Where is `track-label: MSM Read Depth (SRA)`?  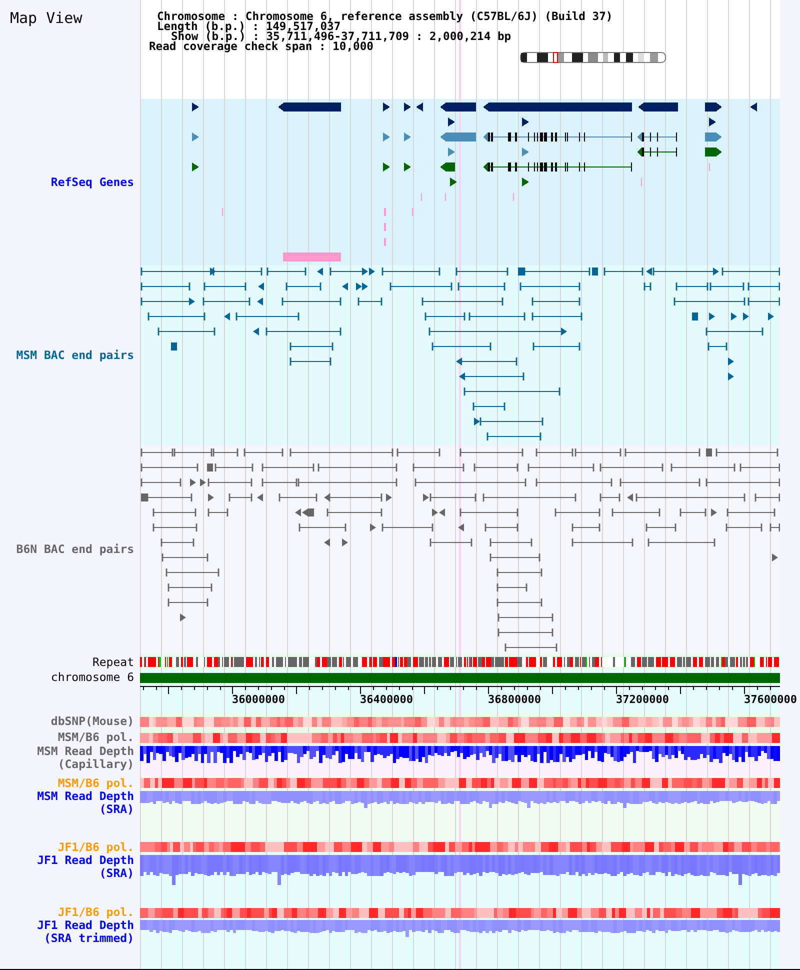
track-label: MSM Read Depth (SRA) is located at coordinates (85, 803).